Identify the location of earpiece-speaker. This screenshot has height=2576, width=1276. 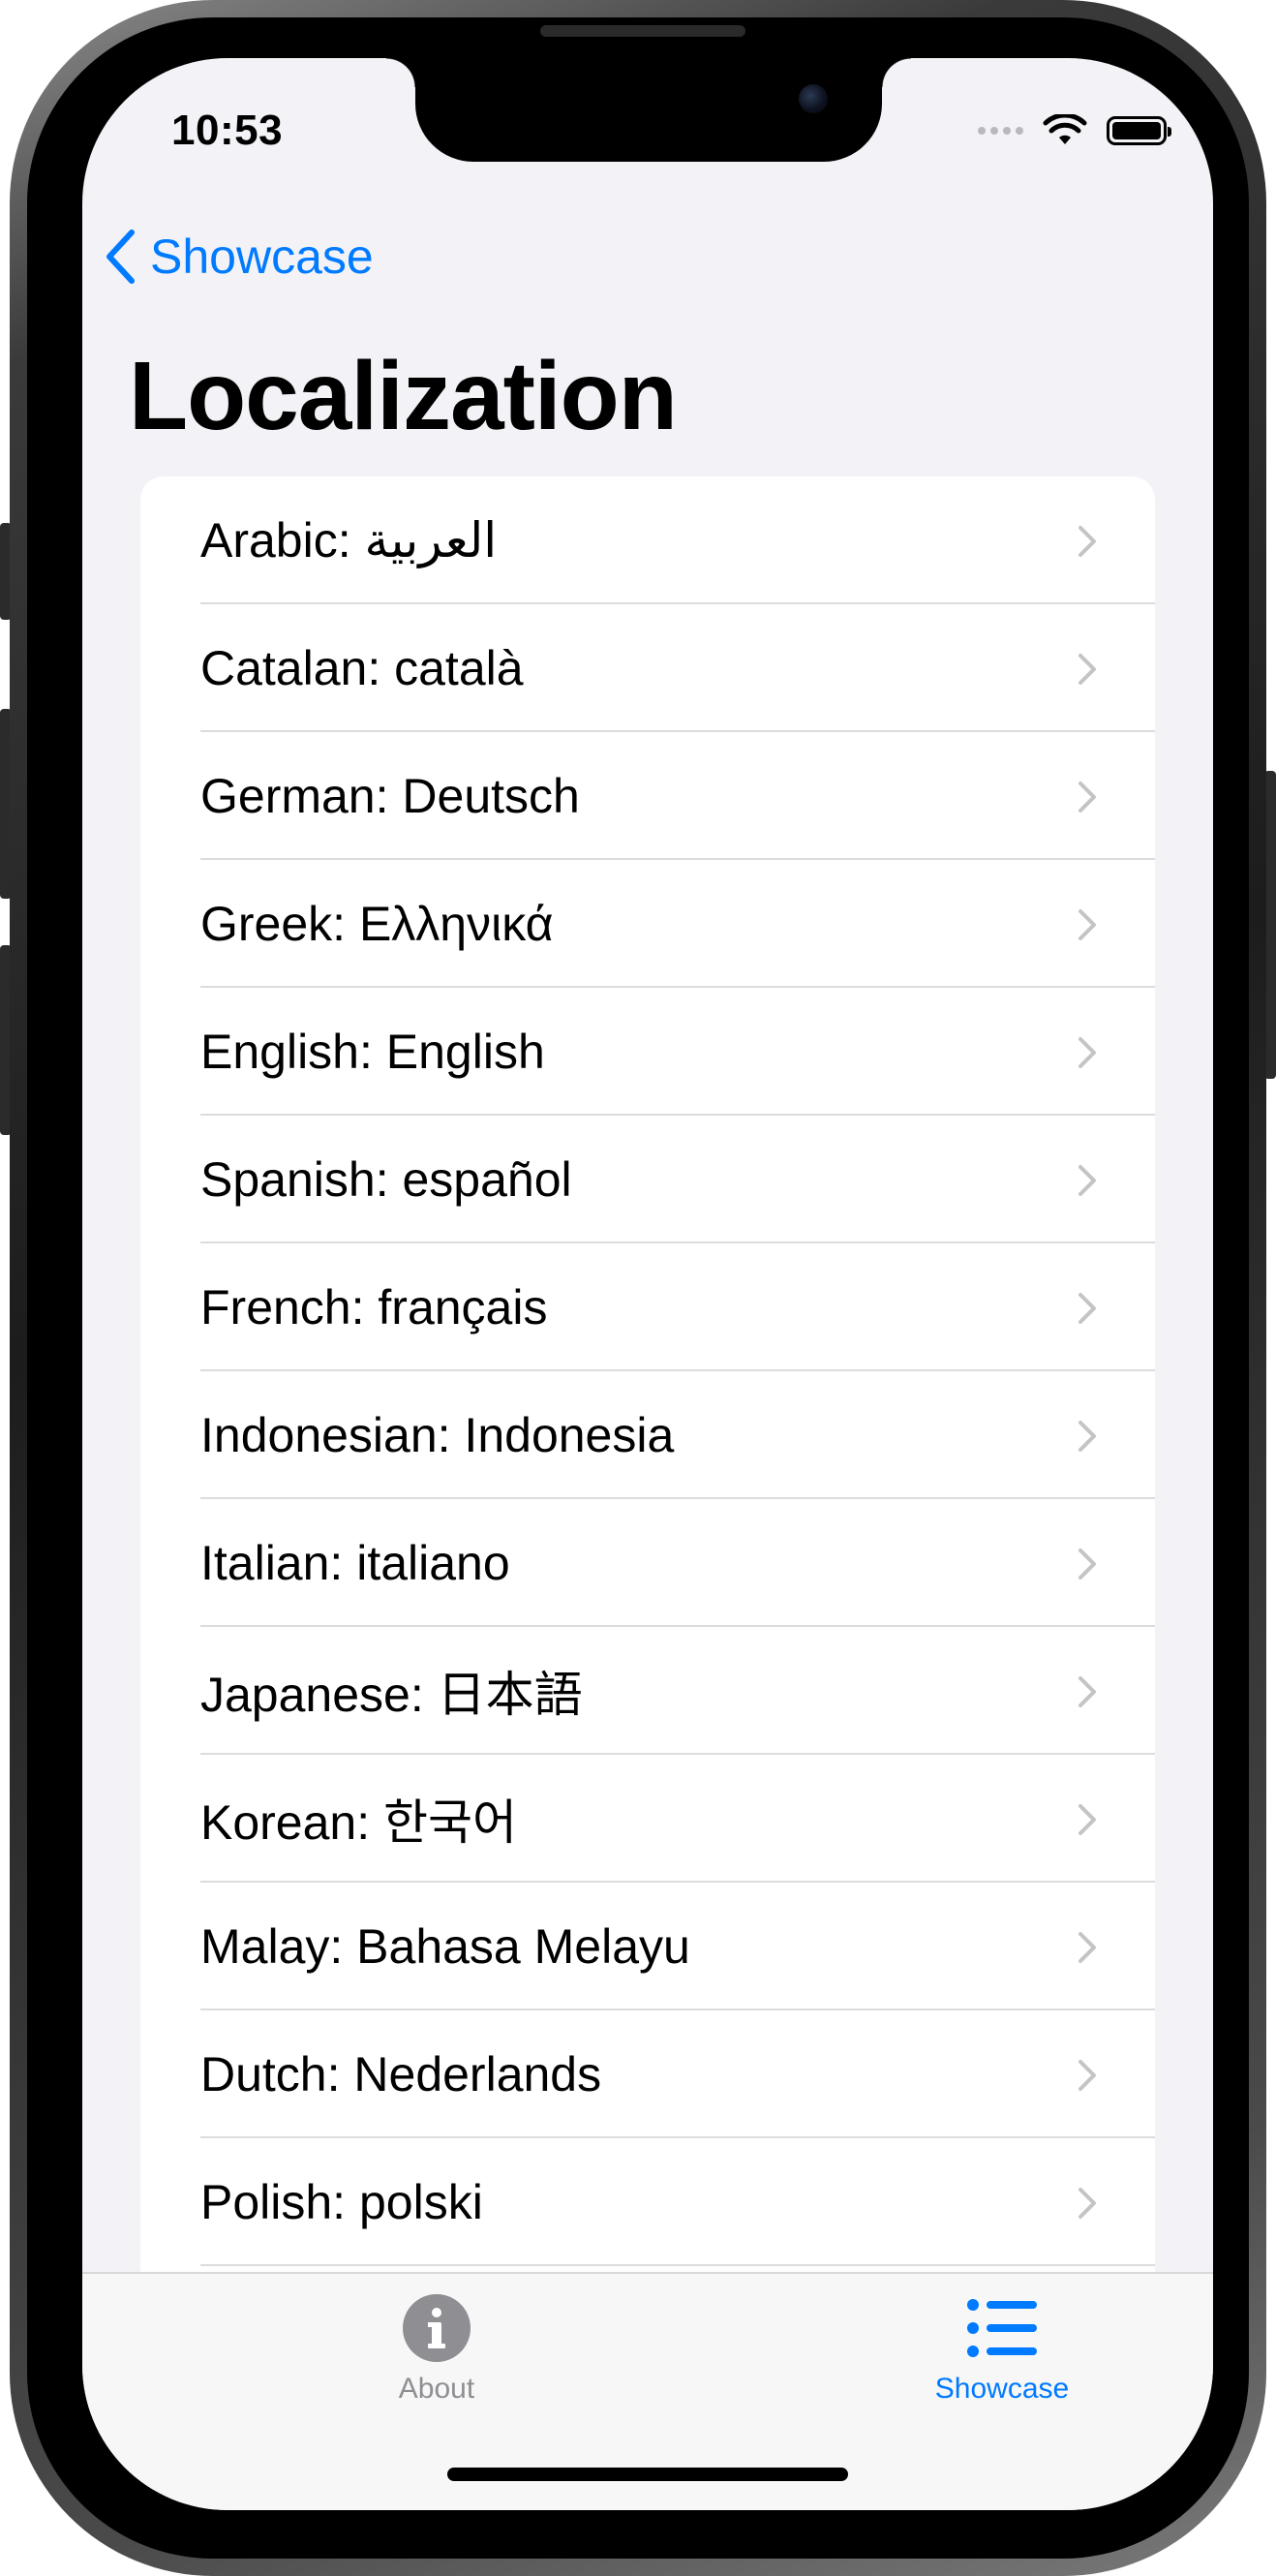
(642, 31).